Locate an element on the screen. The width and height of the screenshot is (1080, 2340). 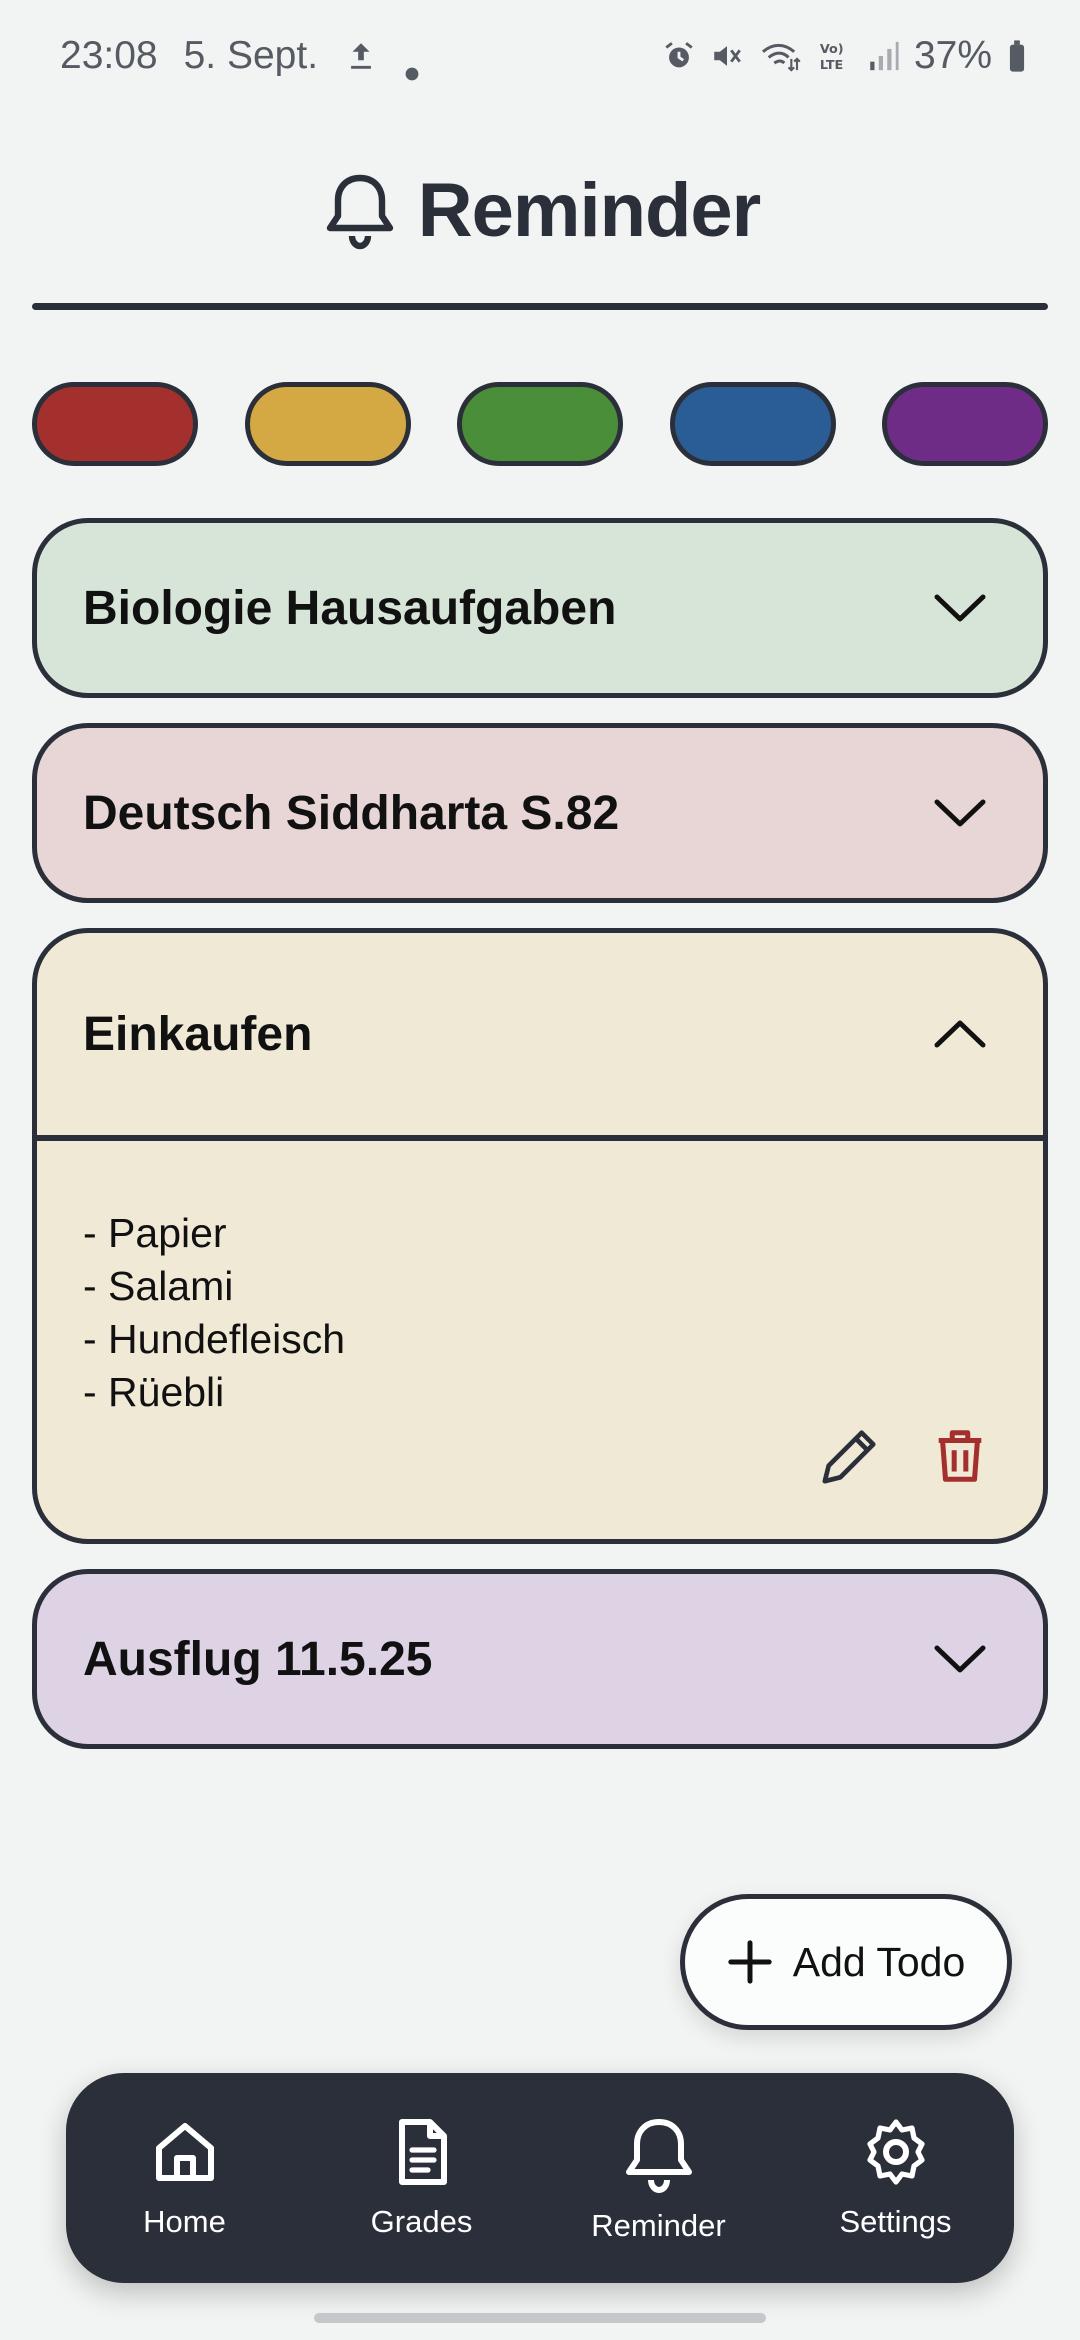
page-title: Reminder is located at coordinates (589, 210).